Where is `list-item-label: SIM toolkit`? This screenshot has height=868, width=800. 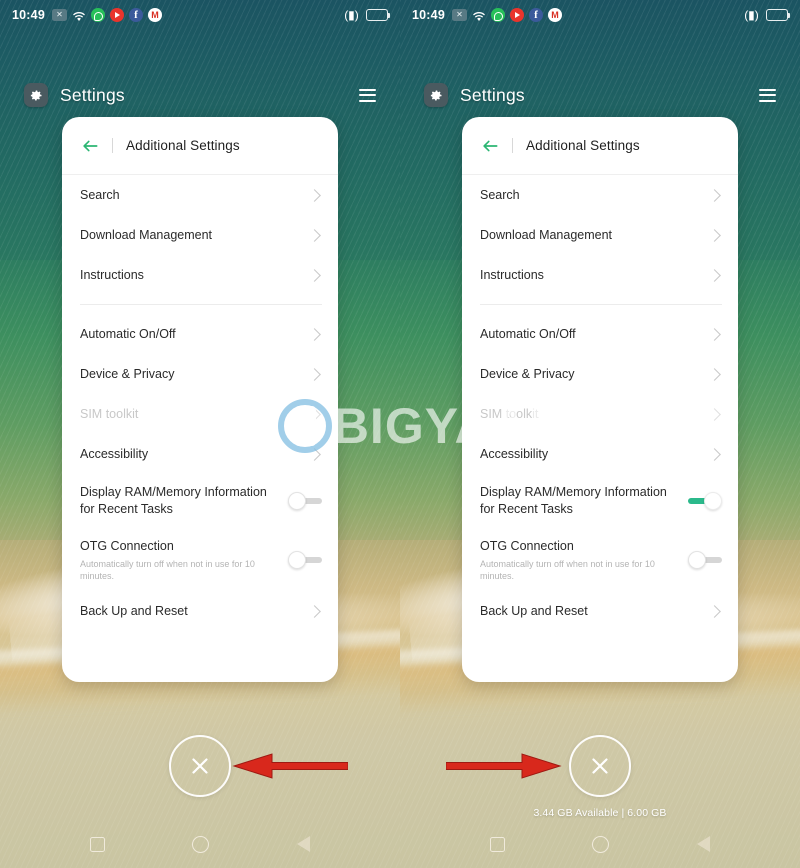 list-item-label: SIM toolkit is located at coordinates (509, 413).